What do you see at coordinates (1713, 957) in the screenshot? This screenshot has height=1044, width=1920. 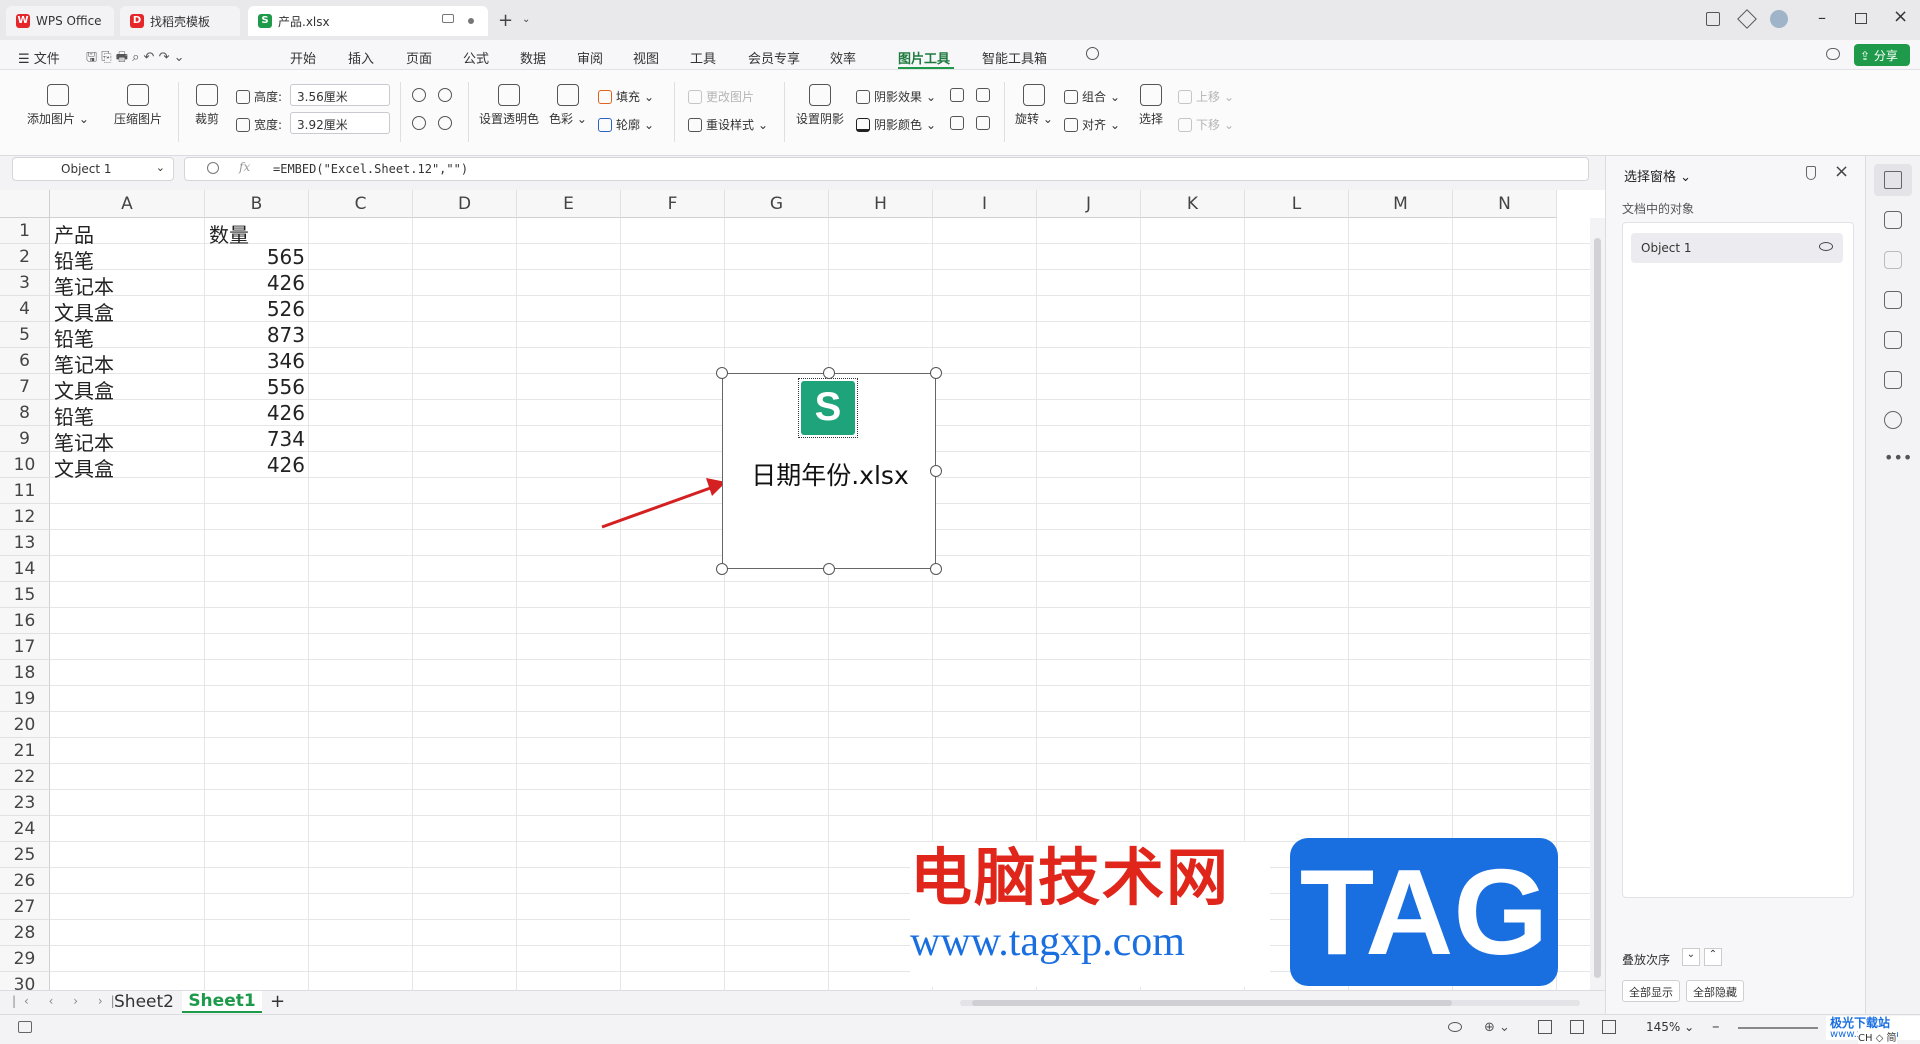 I see `order-up-button: ⌃` at bounding box center [1713, 957].